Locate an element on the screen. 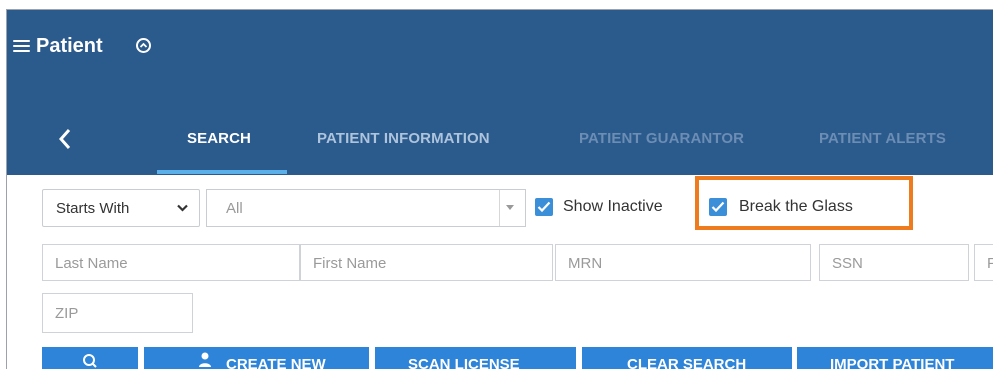 Image resolution: width=993 pixels, height=369 pixels. chevron-up-circle-icon is located at coordinates (143, 45).